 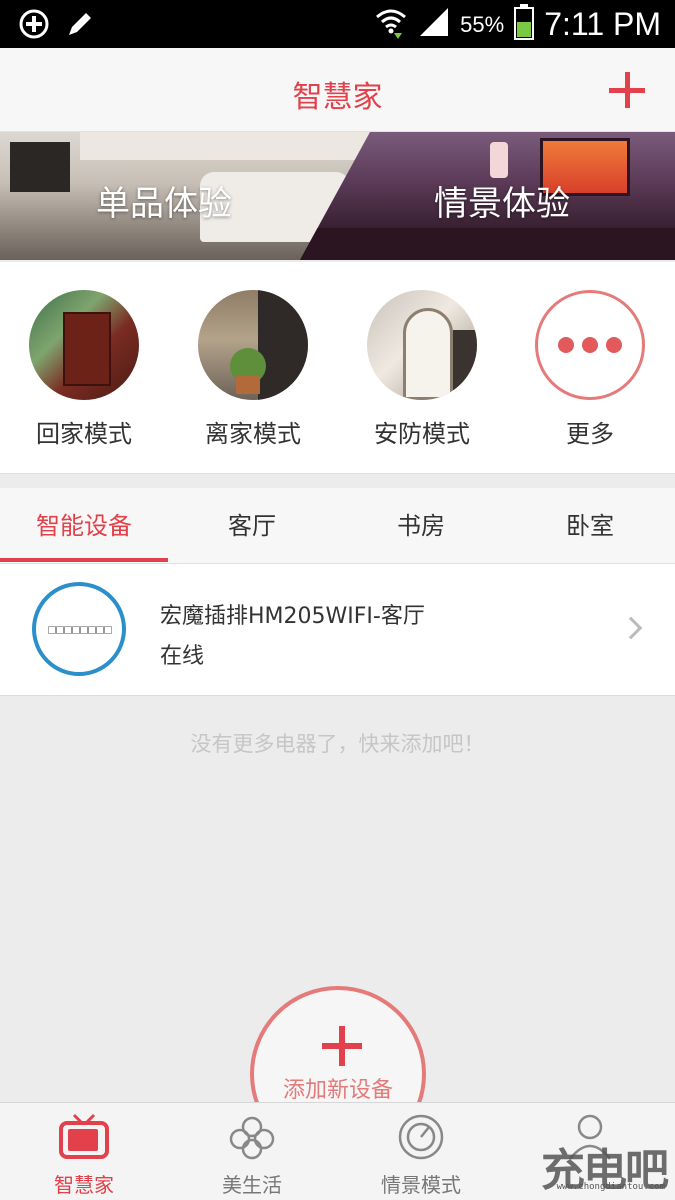 I want to click on mode-label: 安防模式, so click(x=422, y=434).